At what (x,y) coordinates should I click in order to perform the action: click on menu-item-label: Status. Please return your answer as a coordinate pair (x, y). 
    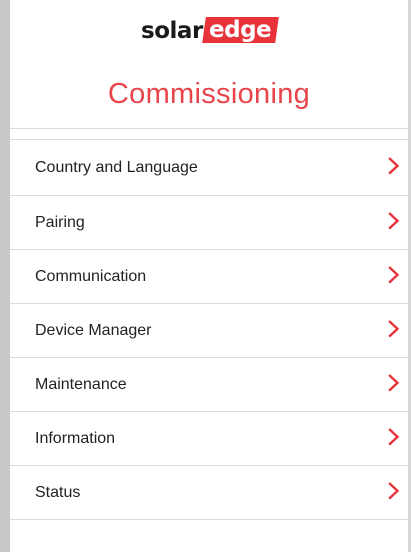
    Looking at the image, I should click on (58, 492).